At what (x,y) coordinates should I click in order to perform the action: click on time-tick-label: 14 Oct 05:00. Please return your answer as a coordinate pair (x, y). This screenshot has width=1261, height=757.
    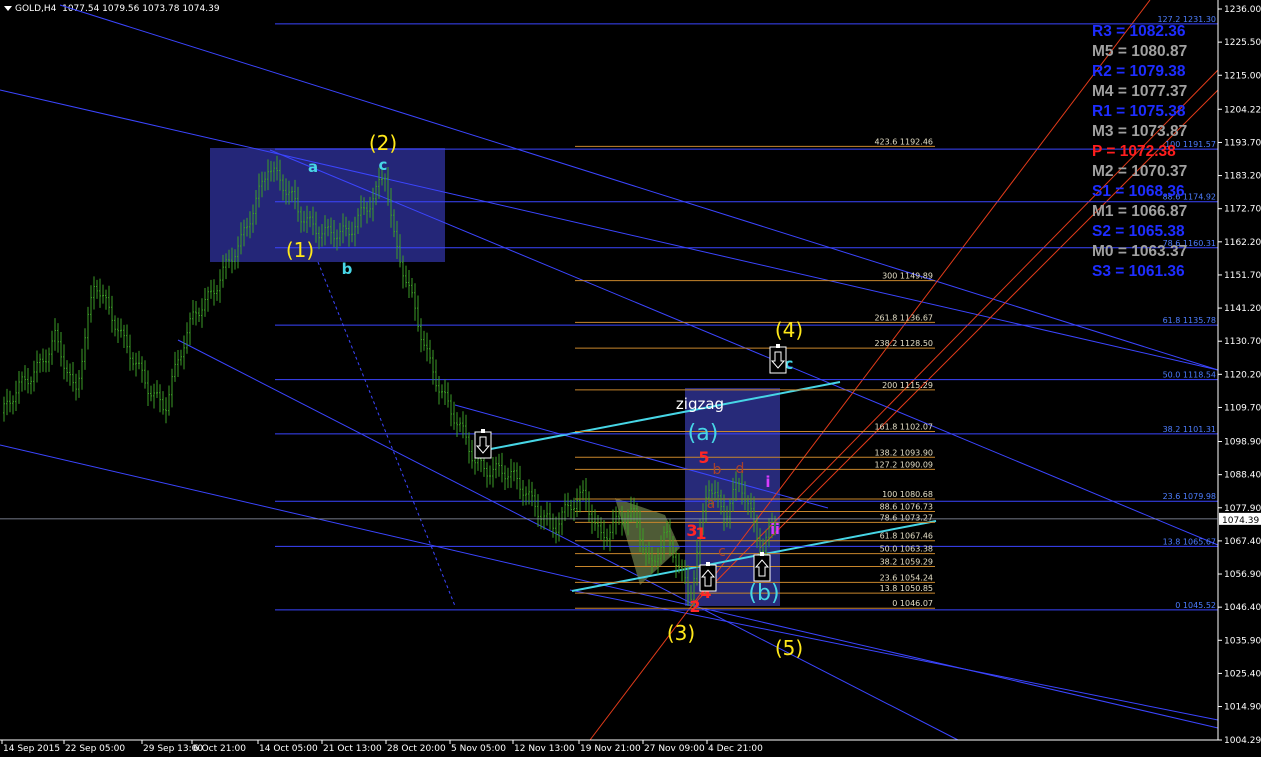
    Looking at the image, I should click on (288, 749).